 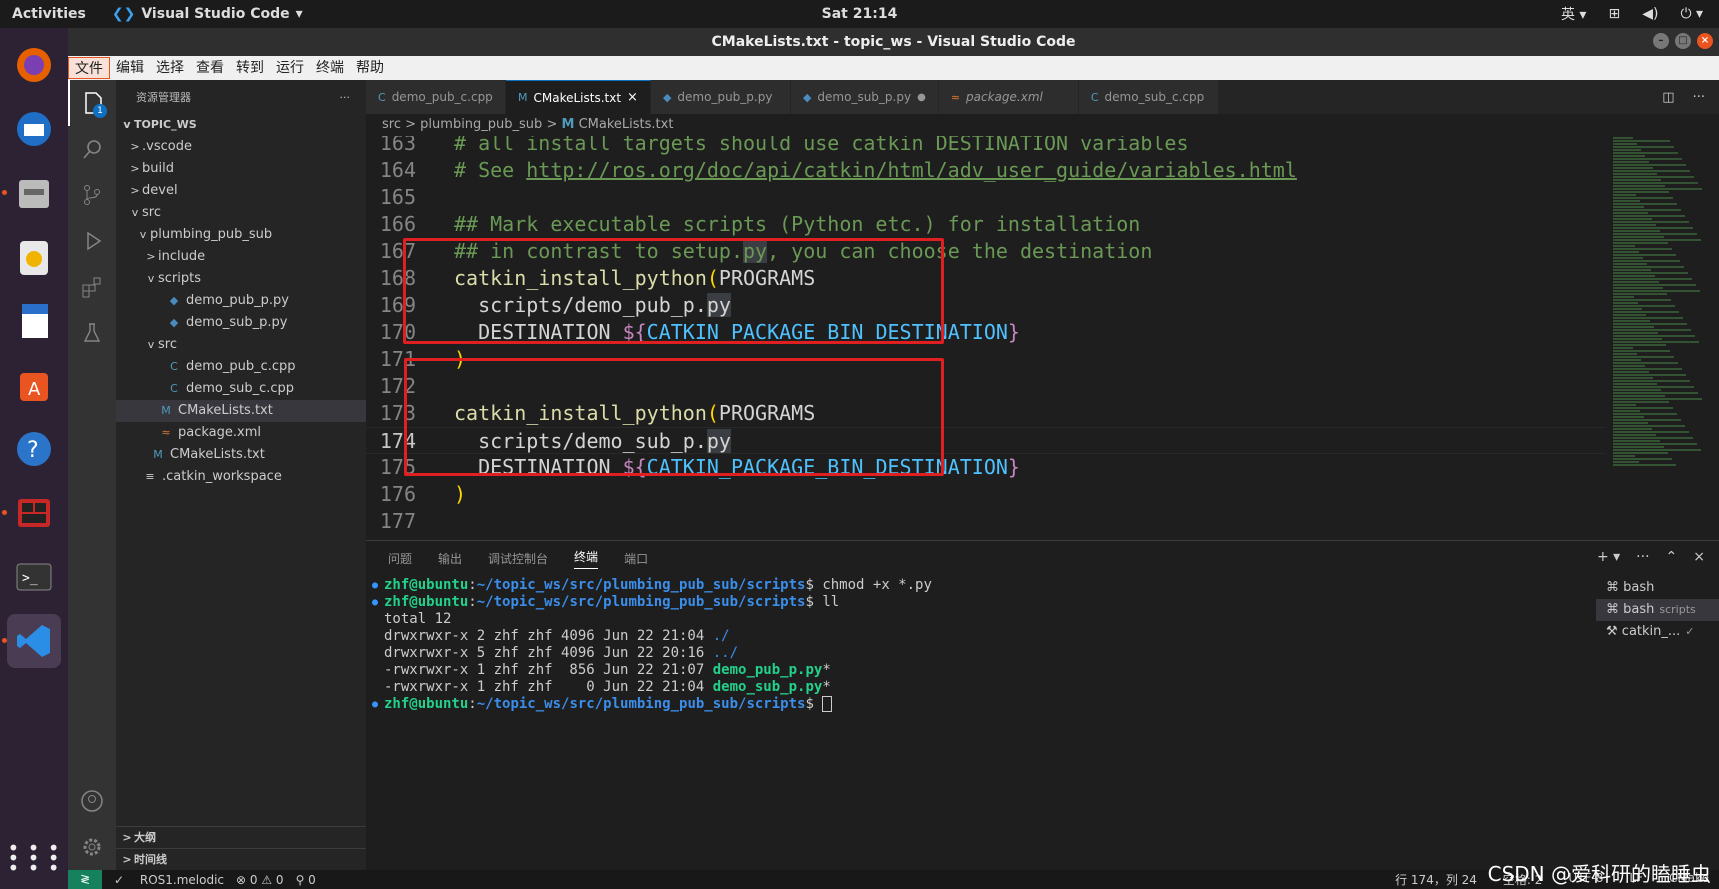 I want to click on terminal-list-item: ⌘ bash scripts, so click(x=1657, y=610).